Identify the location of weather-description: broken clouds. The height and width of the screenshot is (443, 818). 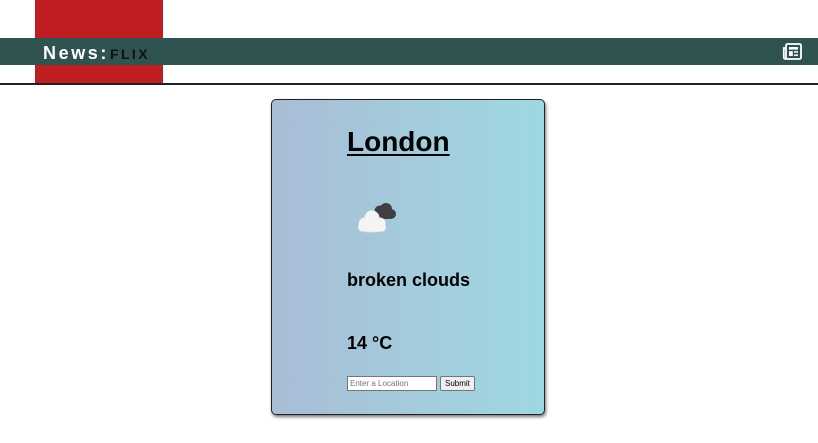
(409, 280).